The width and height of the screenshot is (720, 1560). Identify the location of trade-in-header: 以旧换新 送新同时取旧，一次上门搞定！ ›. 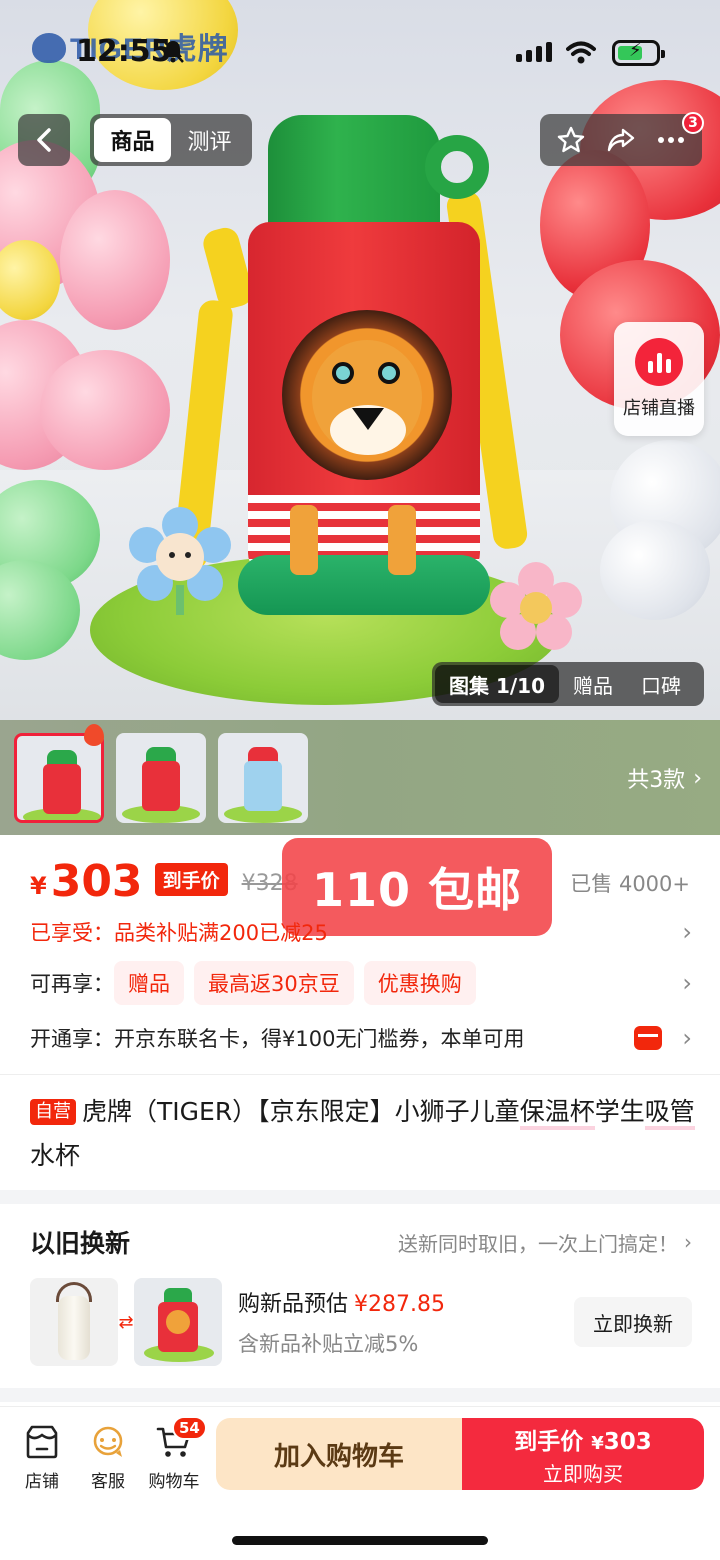
(361, 1242).